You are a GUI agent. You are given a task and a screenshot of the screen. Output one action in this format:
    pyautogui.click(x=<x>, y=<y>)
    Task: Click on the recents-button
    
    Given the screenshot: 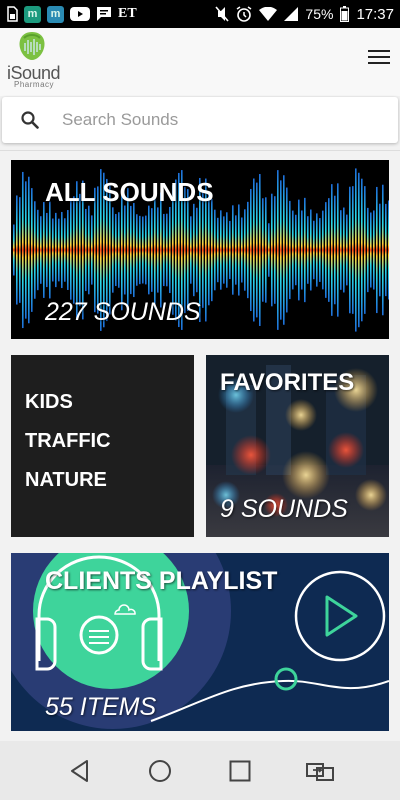 What is the action you would take?
    pyautogui.click(x=240, y=771)
    